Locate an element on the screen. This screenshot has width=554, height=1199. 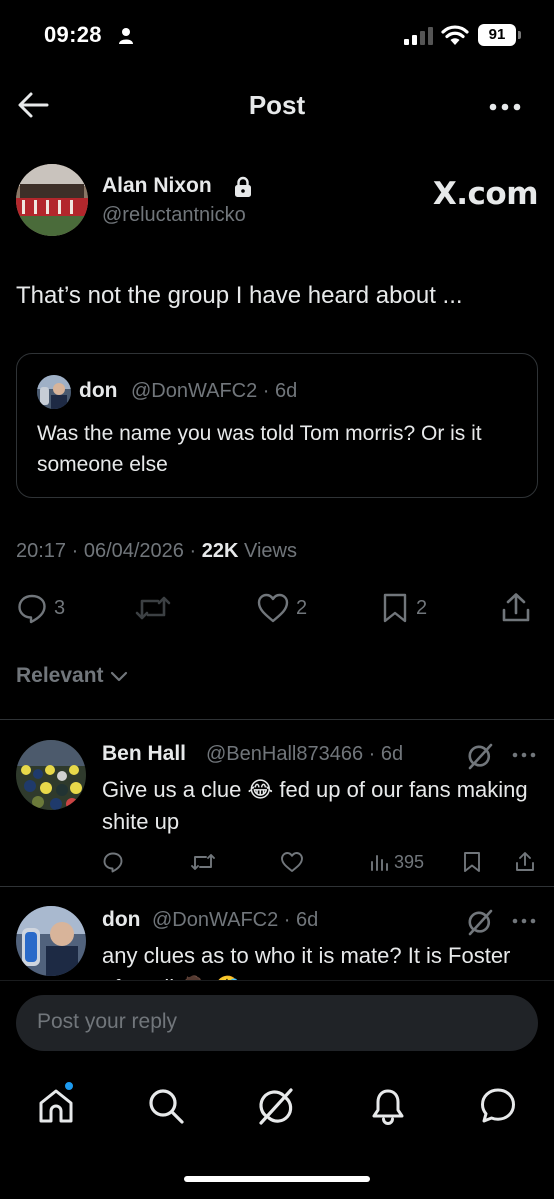
bookmark-button: 2 is located at coordinates (403, 608).